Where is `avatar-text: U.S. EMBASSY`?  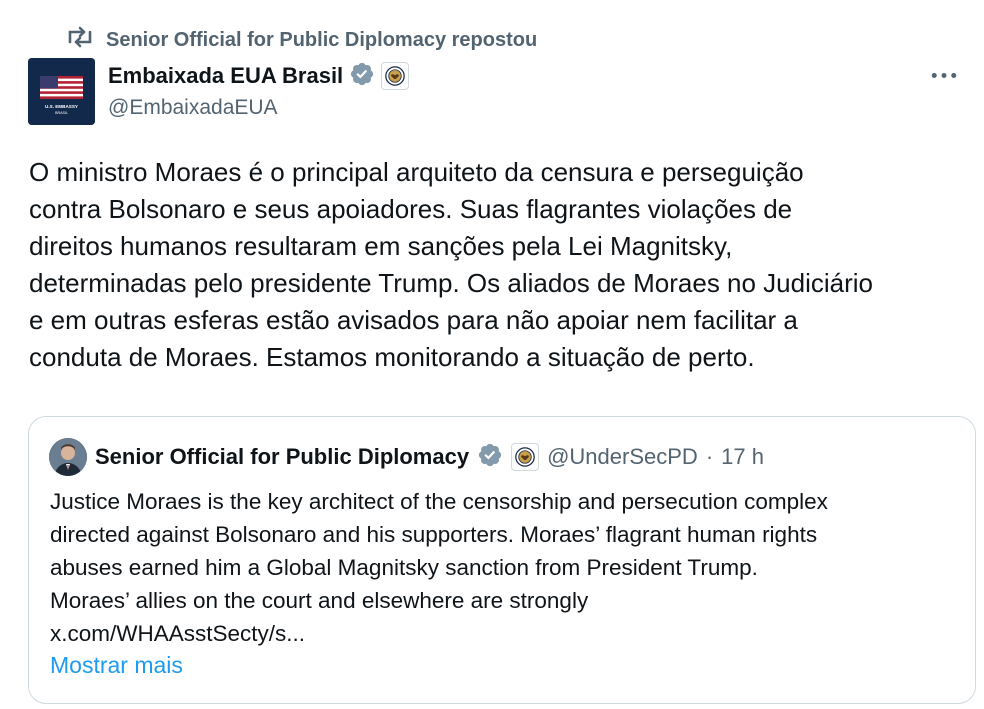 avatar-text: U.S. EMBASSY is located at coordinates (61, 106).